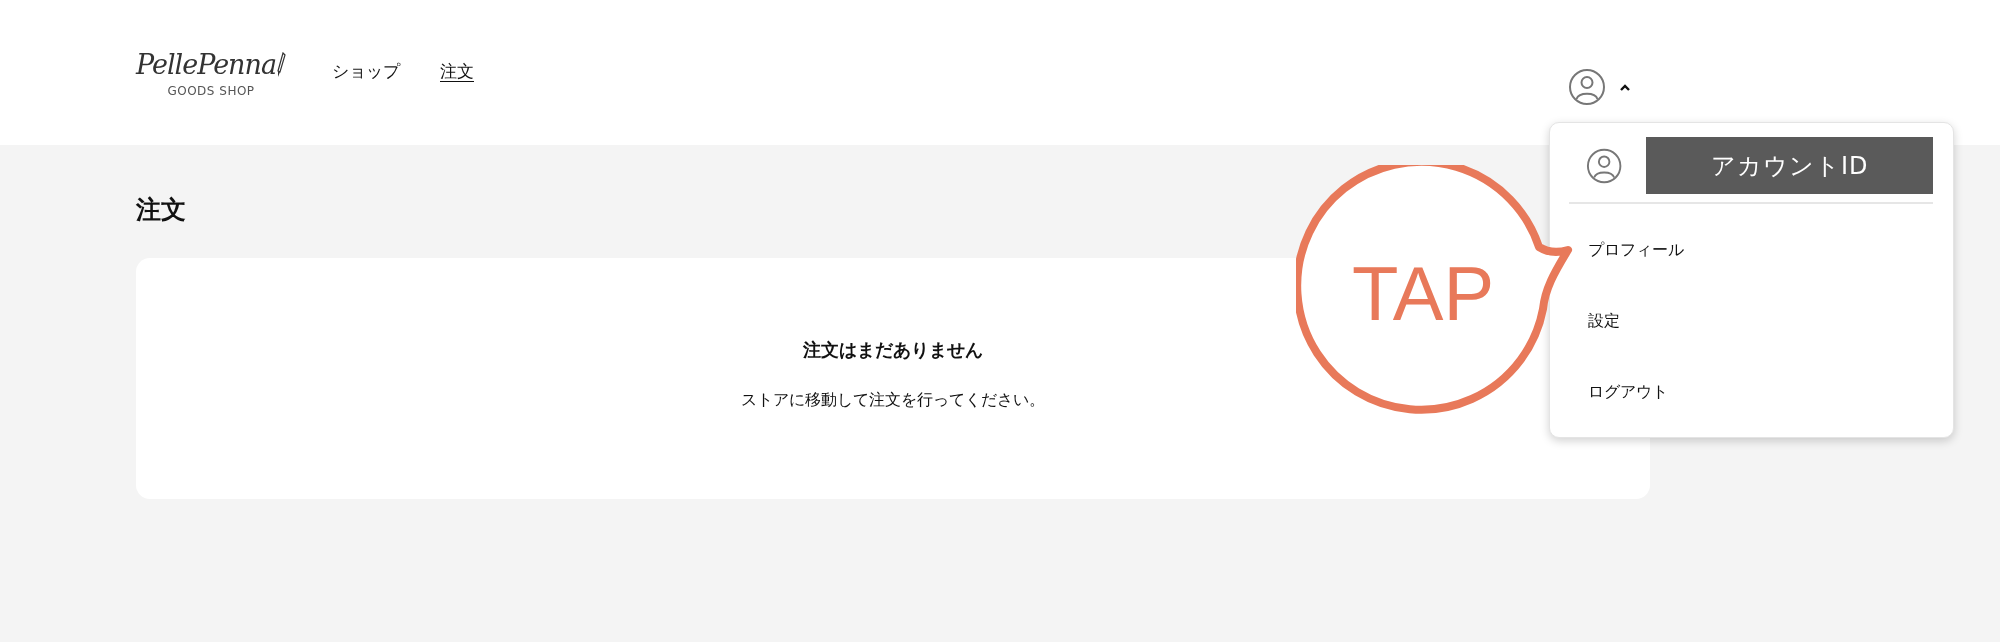 The height and width of the screenshot is (642, 2000). What do you see at coordinates (1423, 293) in the screenshot?
I see `callout-label: TAP` at bounding box center [1423, 293].